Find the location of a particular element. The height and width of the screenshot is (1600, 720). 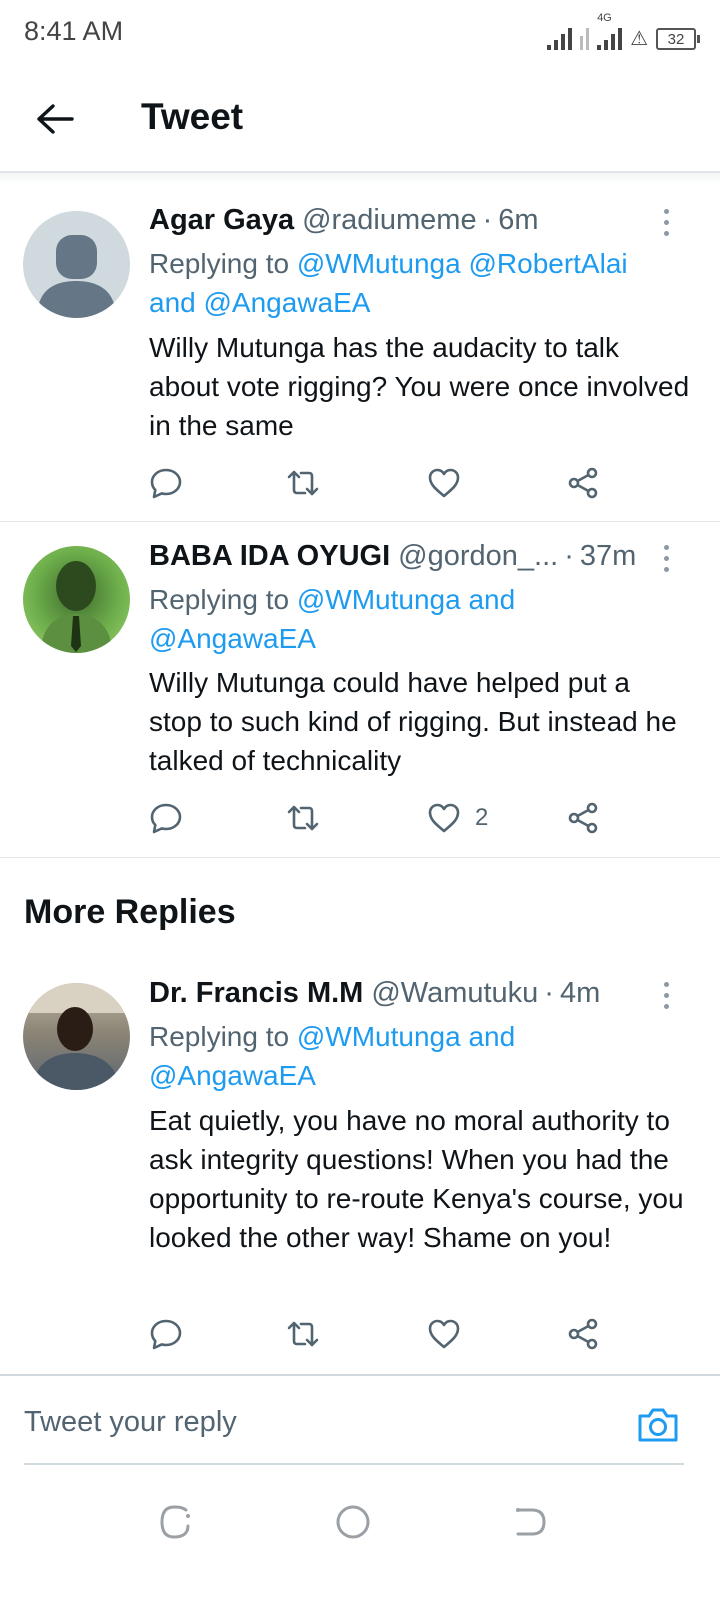

like-button: 2 is located at coordinates (457, 818).